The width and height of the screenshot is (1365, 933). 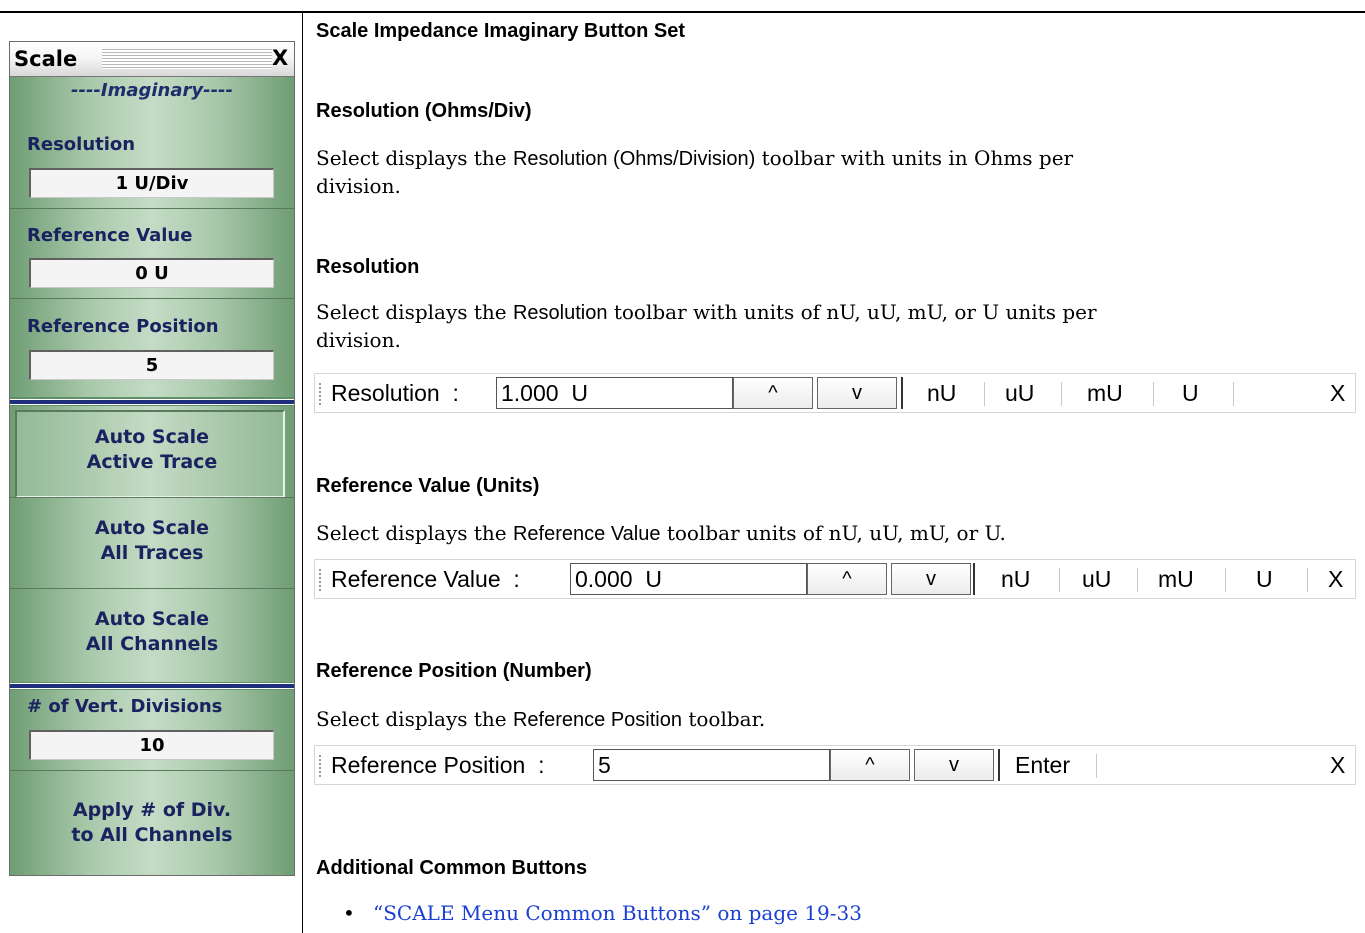 I want to click on reference-value-label: Reference Value, so click(x=110, y=235).